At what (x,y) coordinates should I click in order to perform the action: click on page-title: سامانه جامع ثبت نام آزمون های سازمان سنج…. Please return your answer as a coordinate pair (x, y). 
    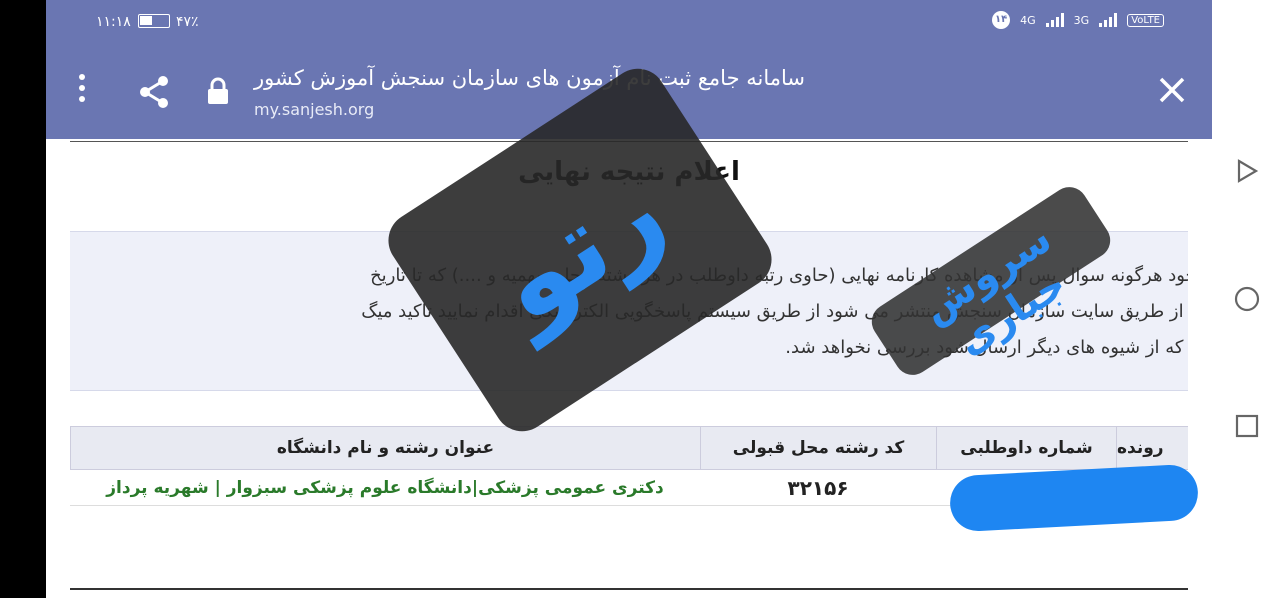
    Looking at the image, I should click on (529, 78).